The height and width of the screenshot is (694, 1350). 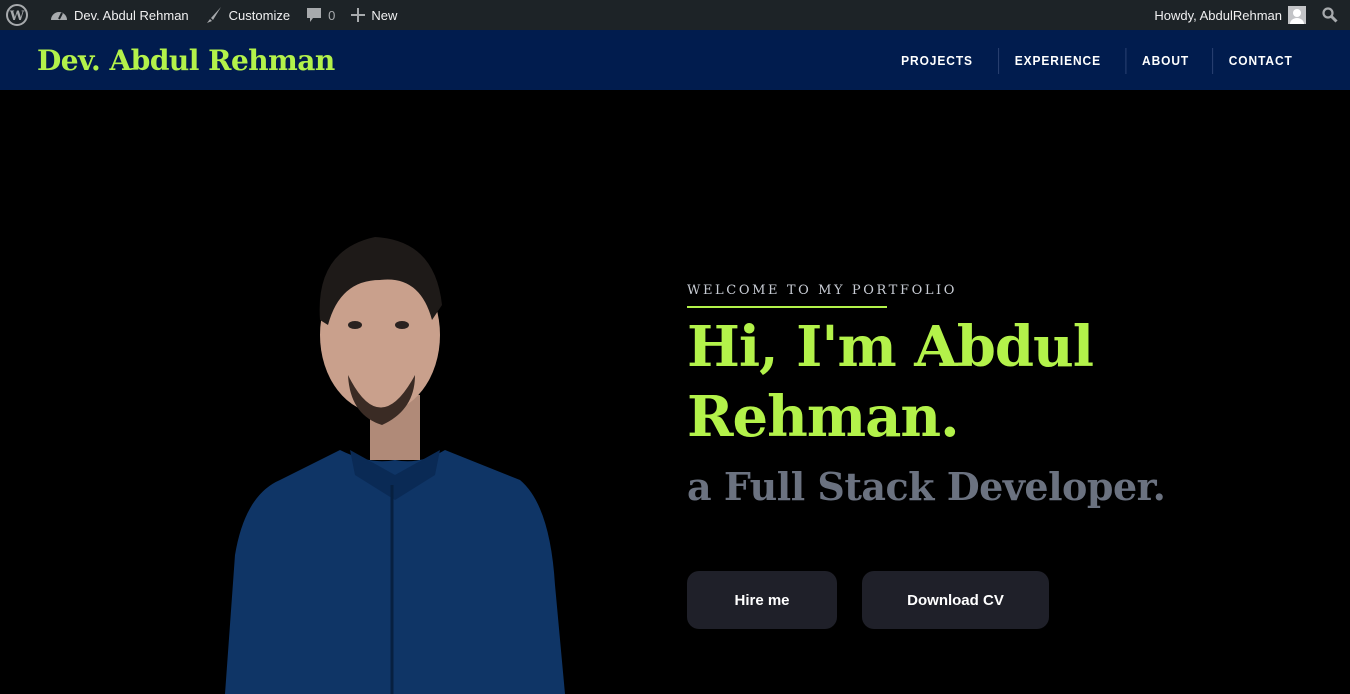 What do you see at coordinates (59, 16) in the screenshot?
I see `dashboard-icon` at bounding box center [59, 16].